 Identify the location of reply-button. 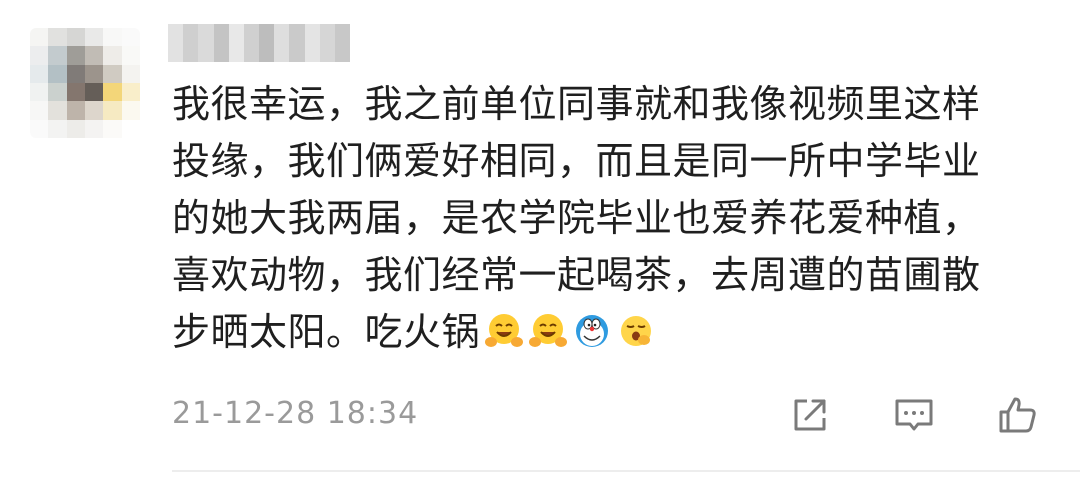
(914, 415).